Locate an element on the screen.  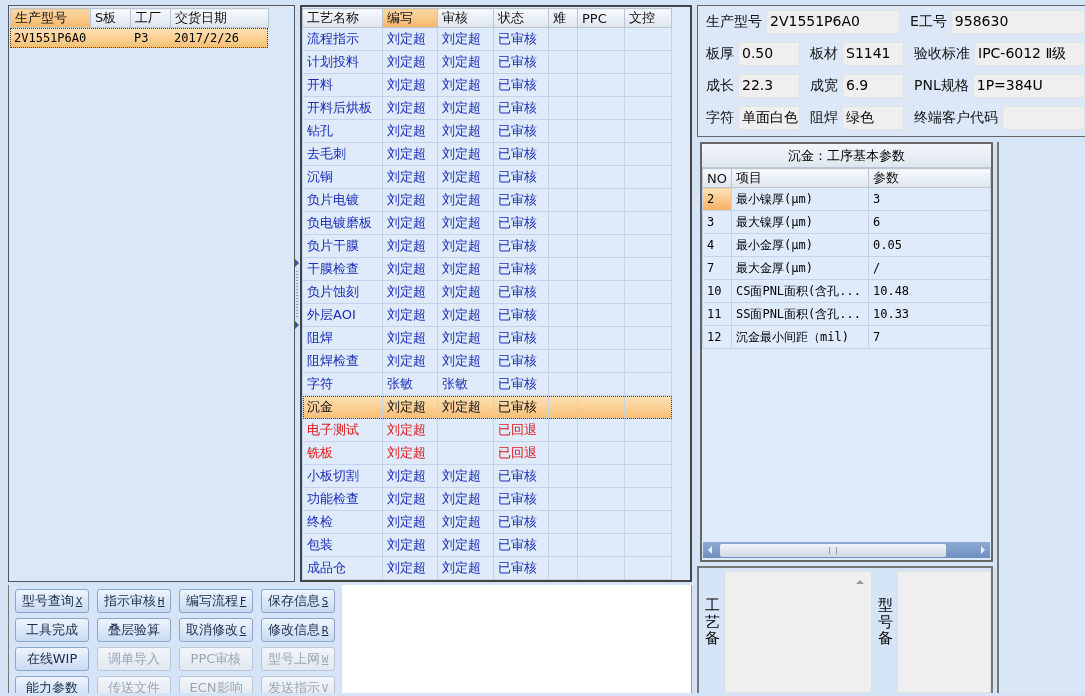
action-button: 在线WIP is located at coordinates (52, 659).